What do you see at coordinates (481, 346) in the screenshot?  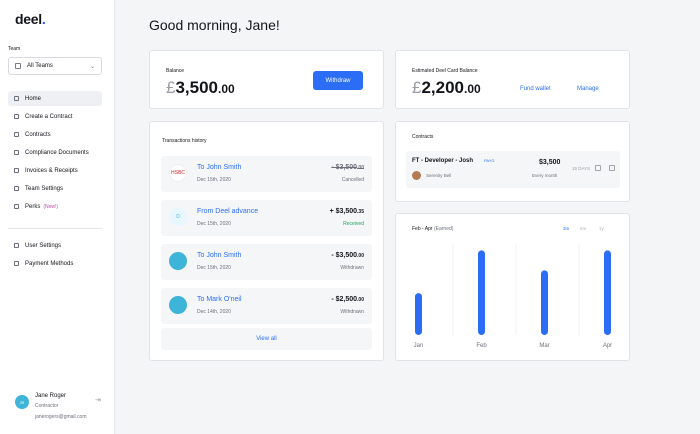 I see `chart-x-label: Feb` at bounding box center [481, 346].